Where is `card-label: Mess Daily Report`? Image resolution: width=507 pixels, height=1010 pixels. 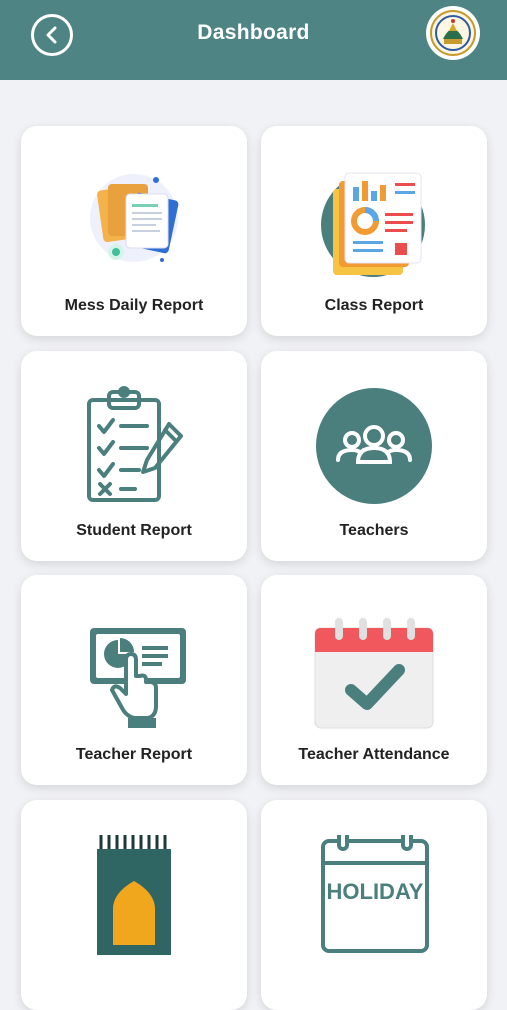
card-label: Mess Daily Report is located at coordinates (134, 305).